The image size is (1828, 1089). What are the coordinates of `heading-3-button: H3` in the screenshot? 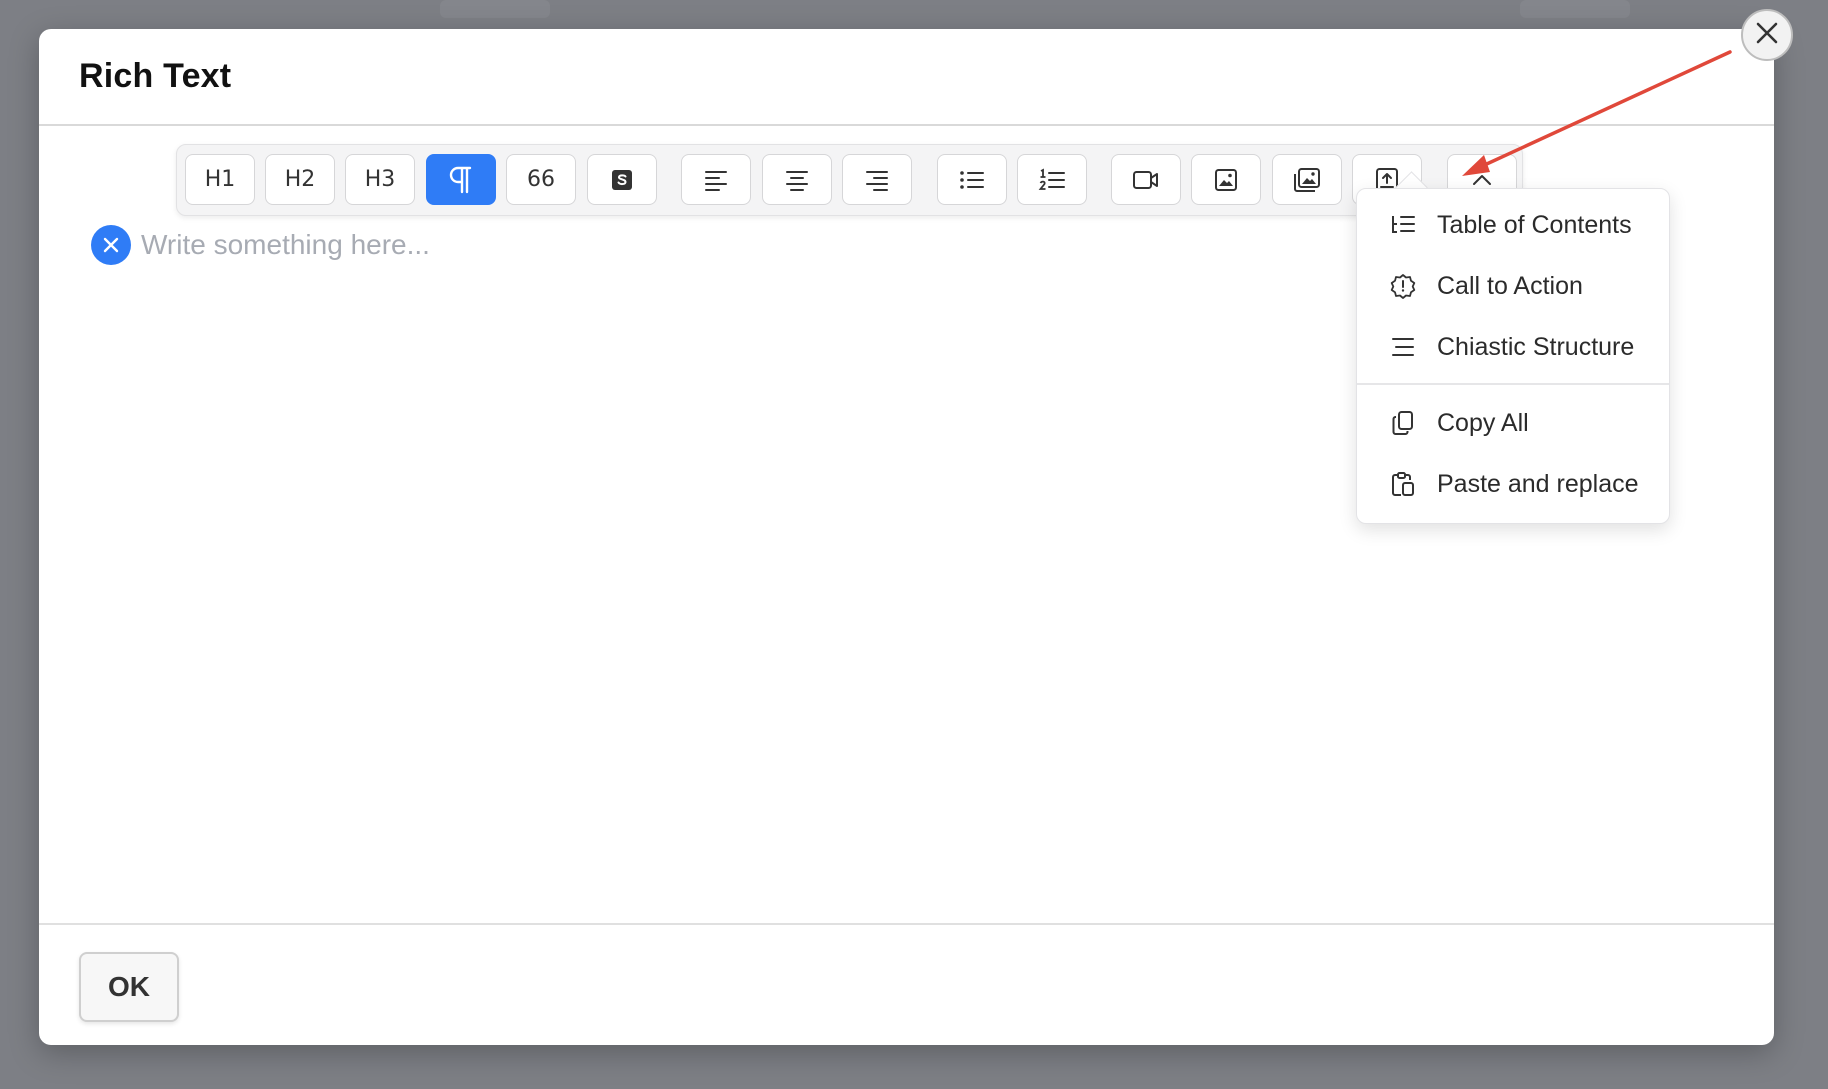 It's located at (380, 179).